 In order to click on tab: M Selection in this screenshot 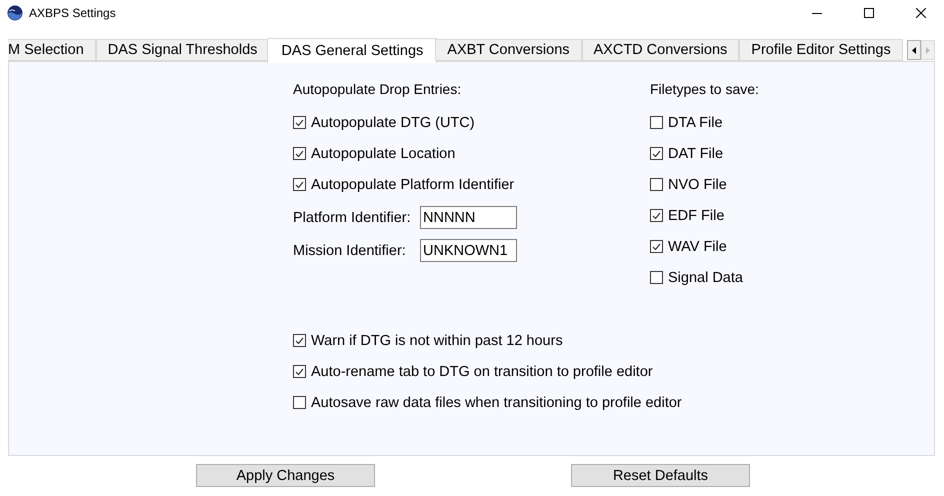, I will do `click(52, 50)`.